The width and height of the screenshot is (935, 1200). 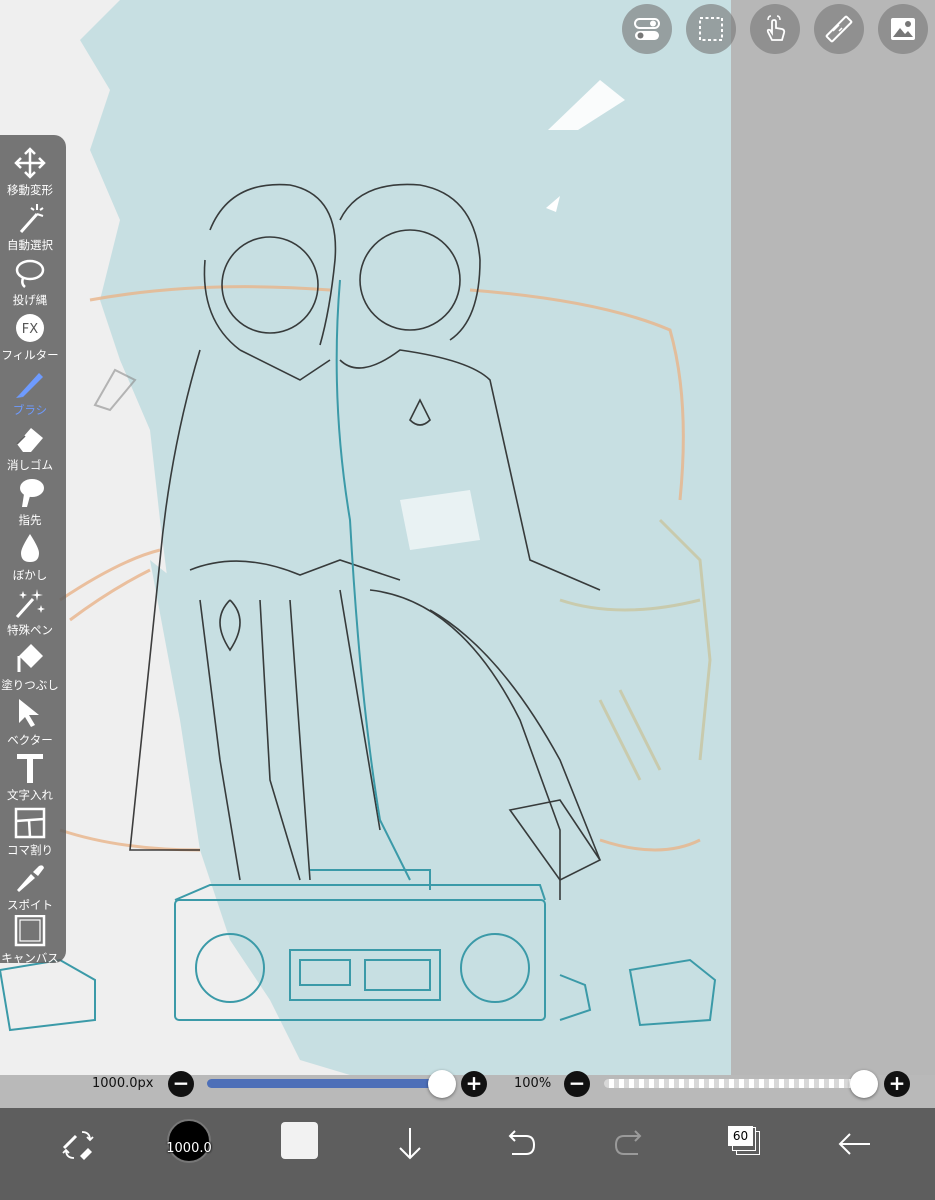 I want to click on tool-special-pen: 特殊ペン, so click(x=30, y=612).